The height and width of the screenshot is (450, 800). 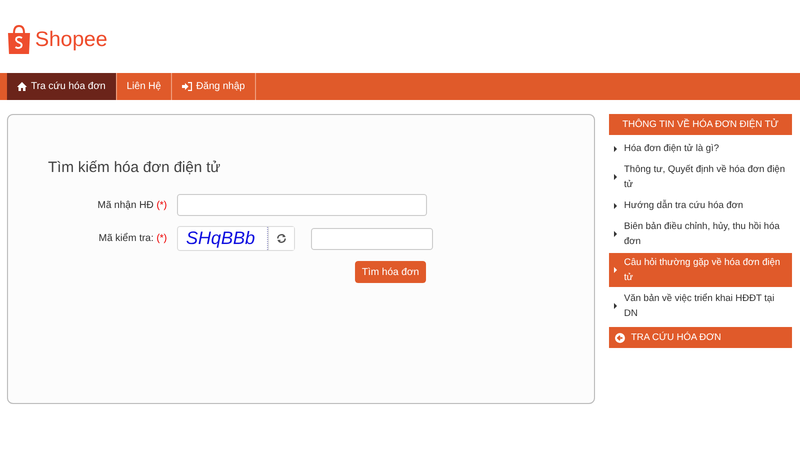 I want to click on nav-tab: Liên Hệ, so click(x=144, y=86).